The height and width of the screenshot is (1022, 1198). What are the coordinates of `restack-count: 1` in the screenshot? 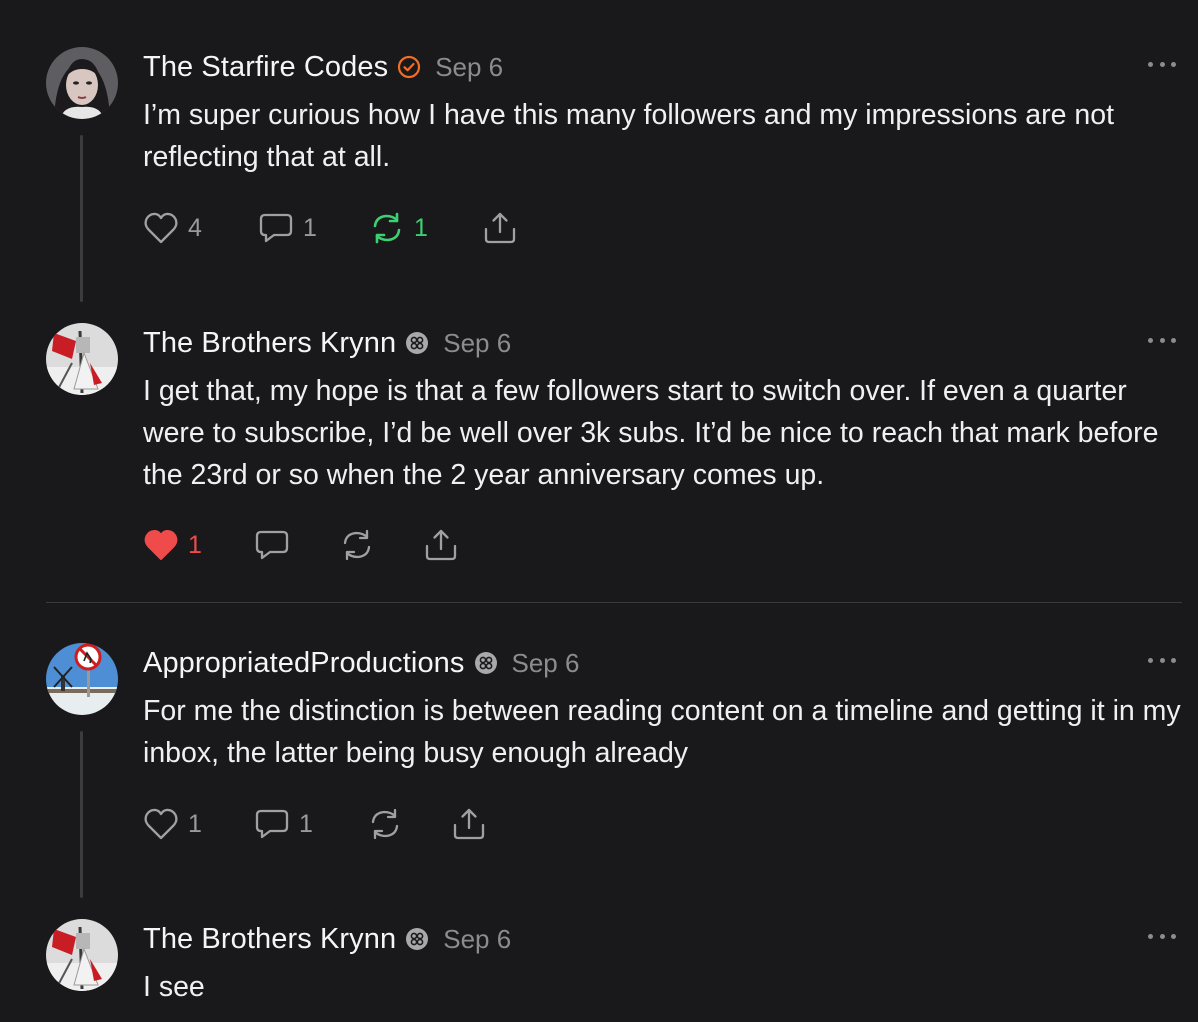 It's located at (421, 227).